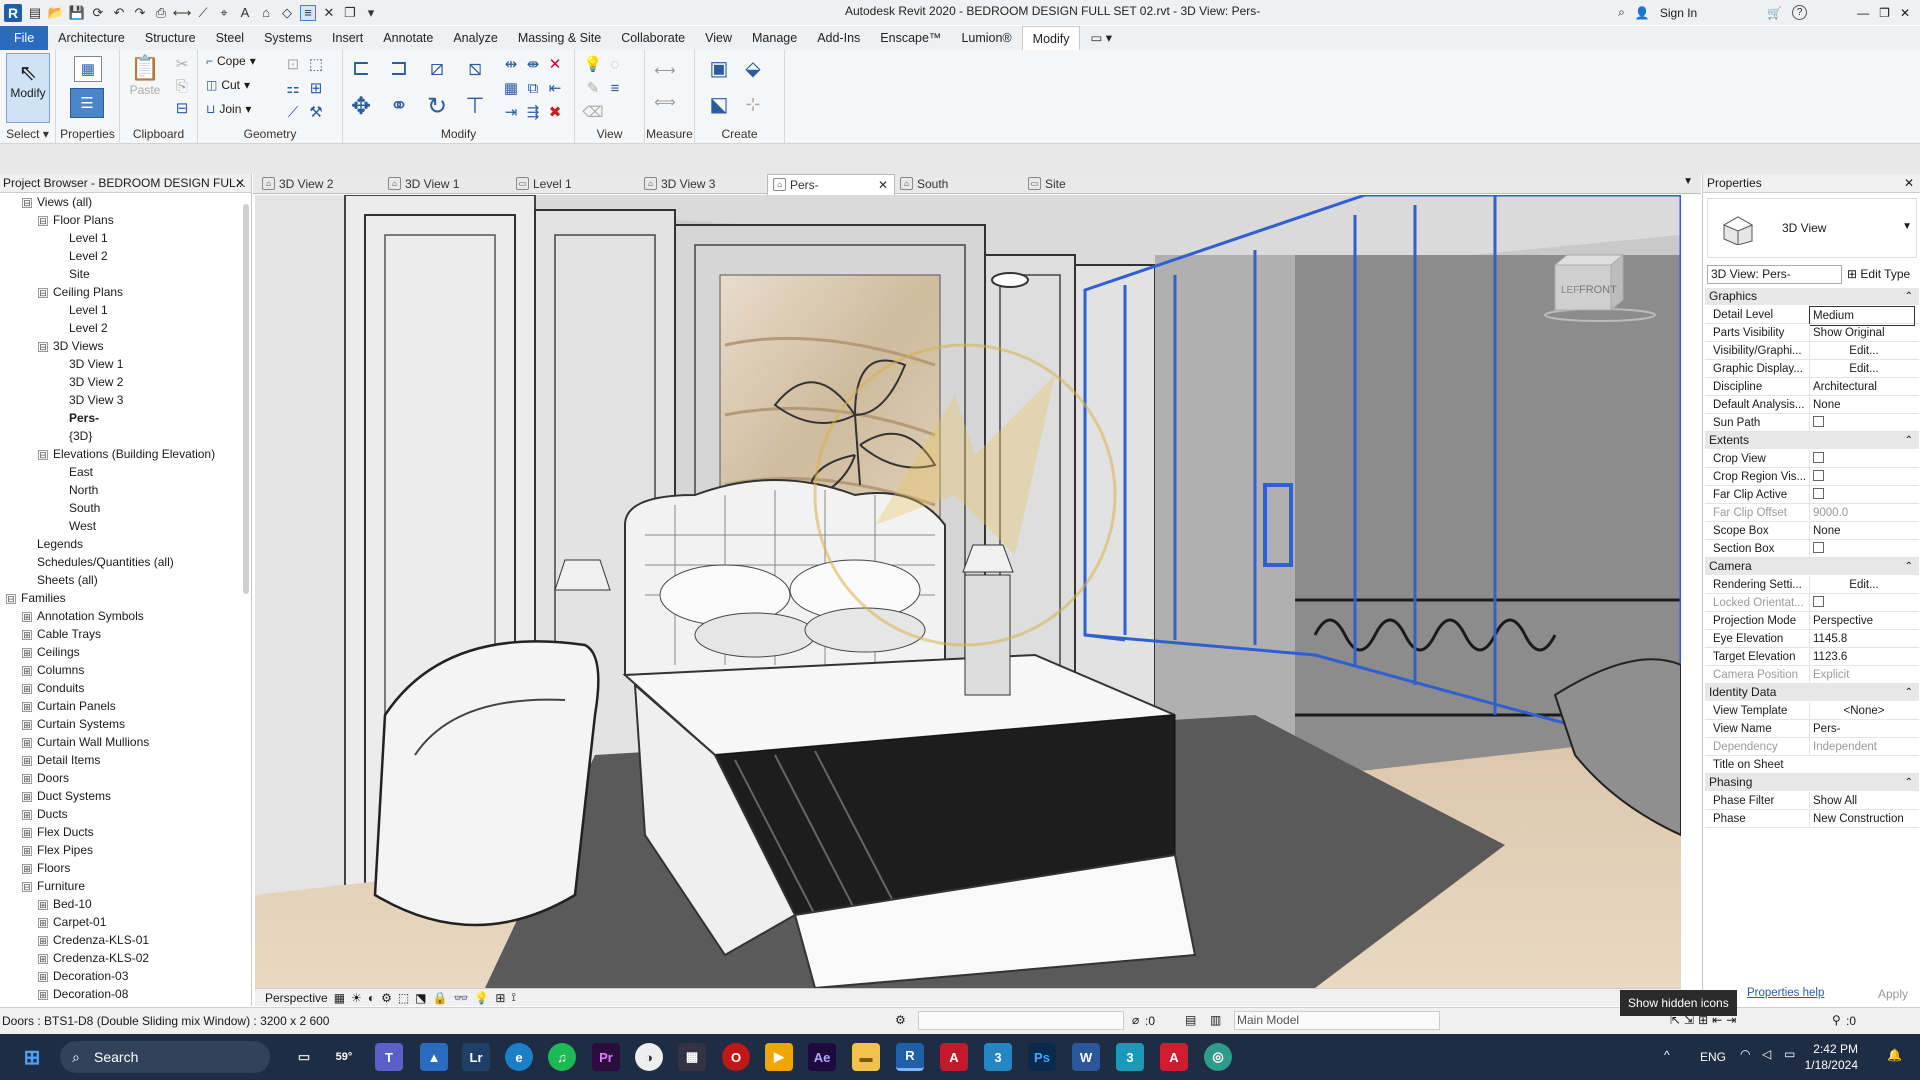 The height and width of the screenshot is (1080, 1920). Describe the element at coordinates (61, 760) in the screenshot. I see `tree-item: ⊞ Detail Items` at that location.